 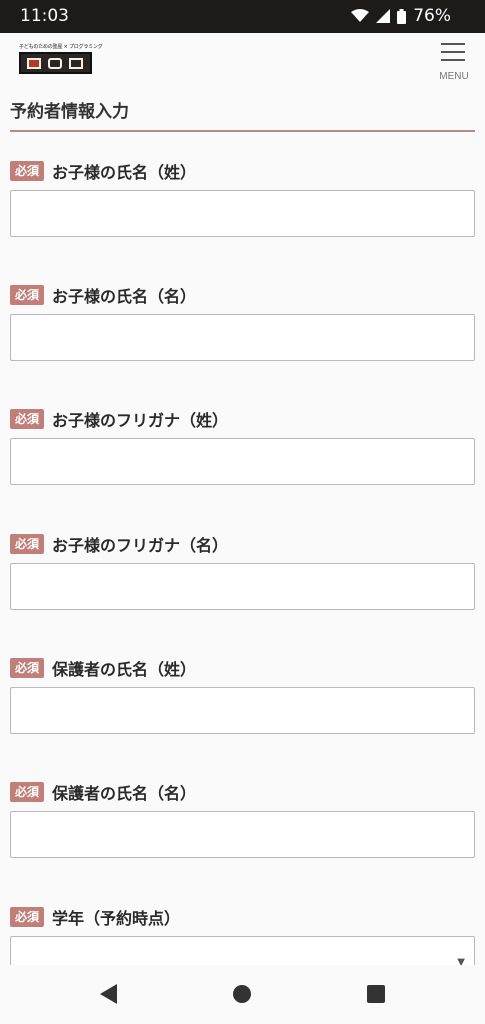 I want to click on status-icons: 76%, so click(x=401, y=16).